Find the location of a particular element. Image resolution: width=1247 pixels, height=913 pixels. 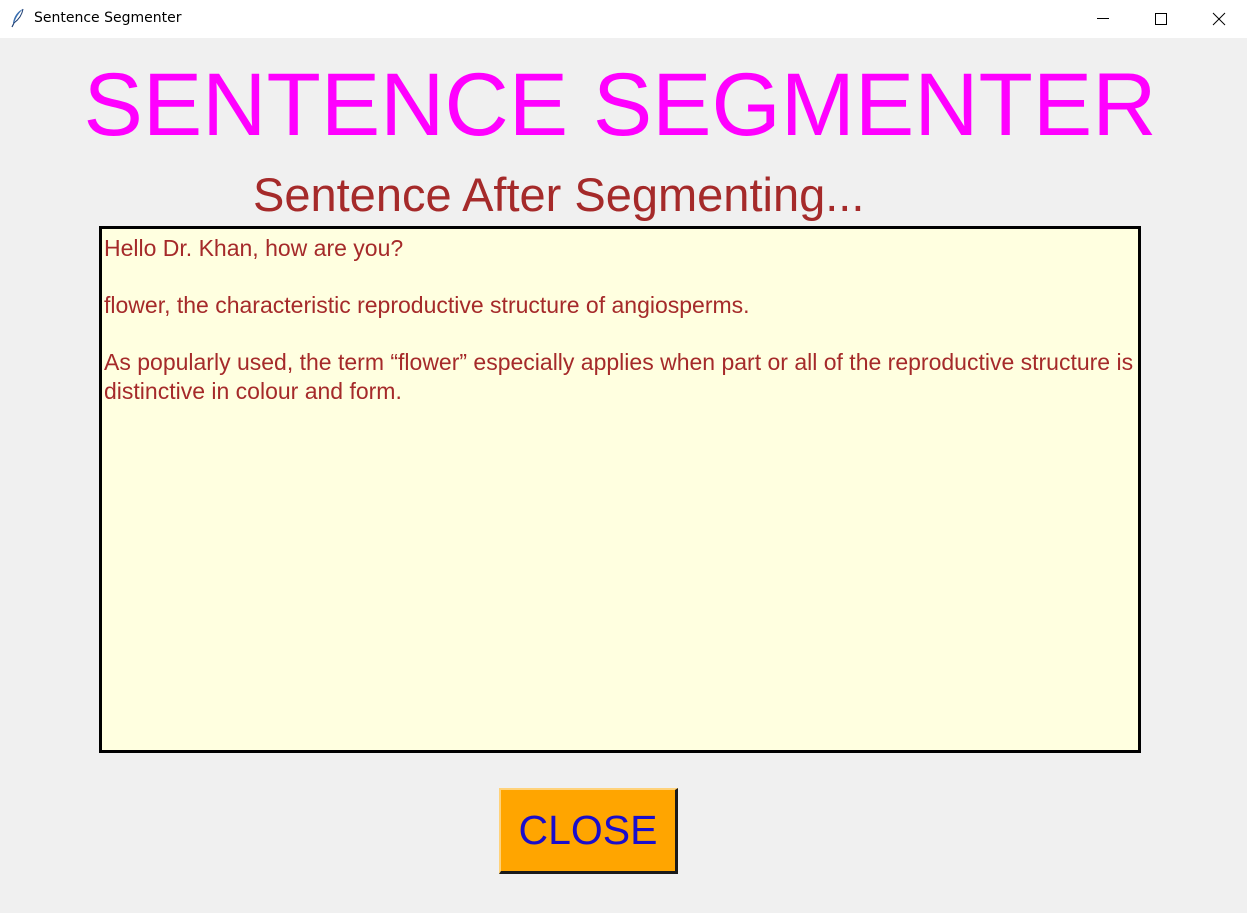

minimize-button is located at coordinates (1103, 19).